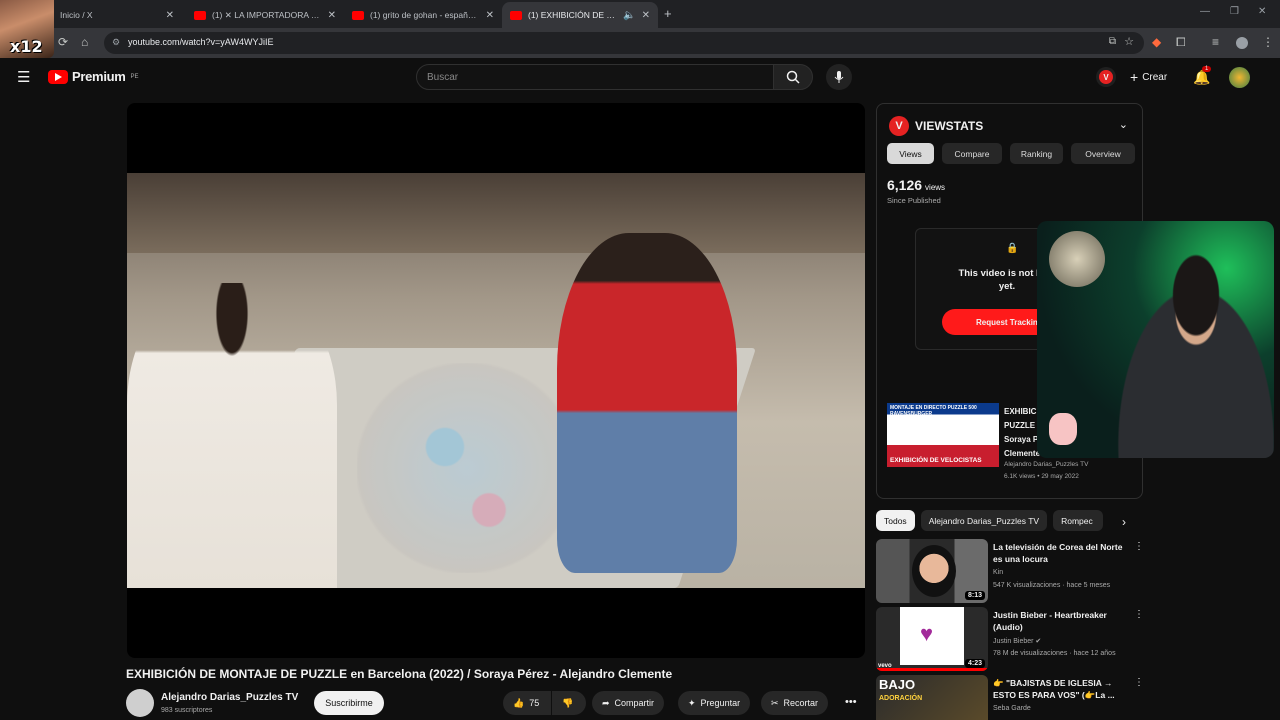  What do you see at coordinates (1205, 11) in the screenshot?
I see `minimize-icon: —` at bounding box center [1205, 11].